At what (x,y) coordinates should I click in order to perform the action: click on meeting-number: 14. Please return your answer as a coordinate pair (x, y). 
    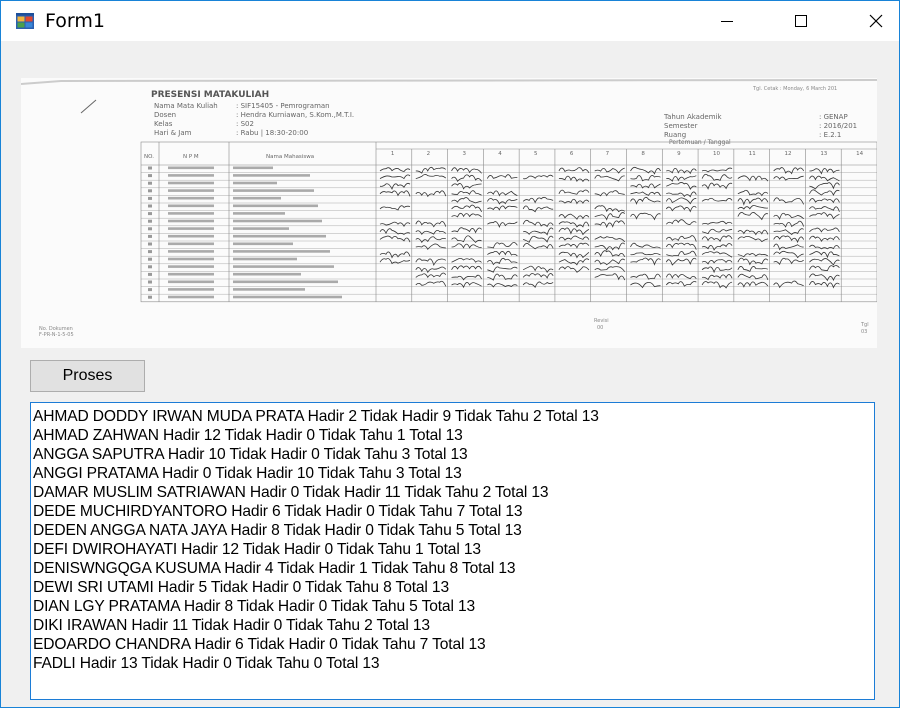
    Looking at the image, I should click on (859, 154).